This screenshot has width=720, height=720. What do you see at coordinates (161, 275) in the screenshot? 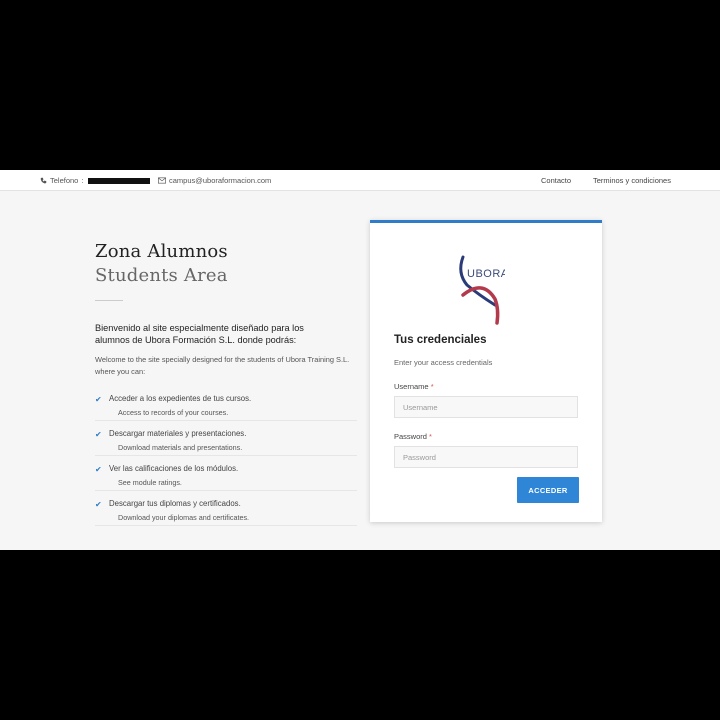
I see `page-subtitle: Students Area` at bounding box center [161, 275].